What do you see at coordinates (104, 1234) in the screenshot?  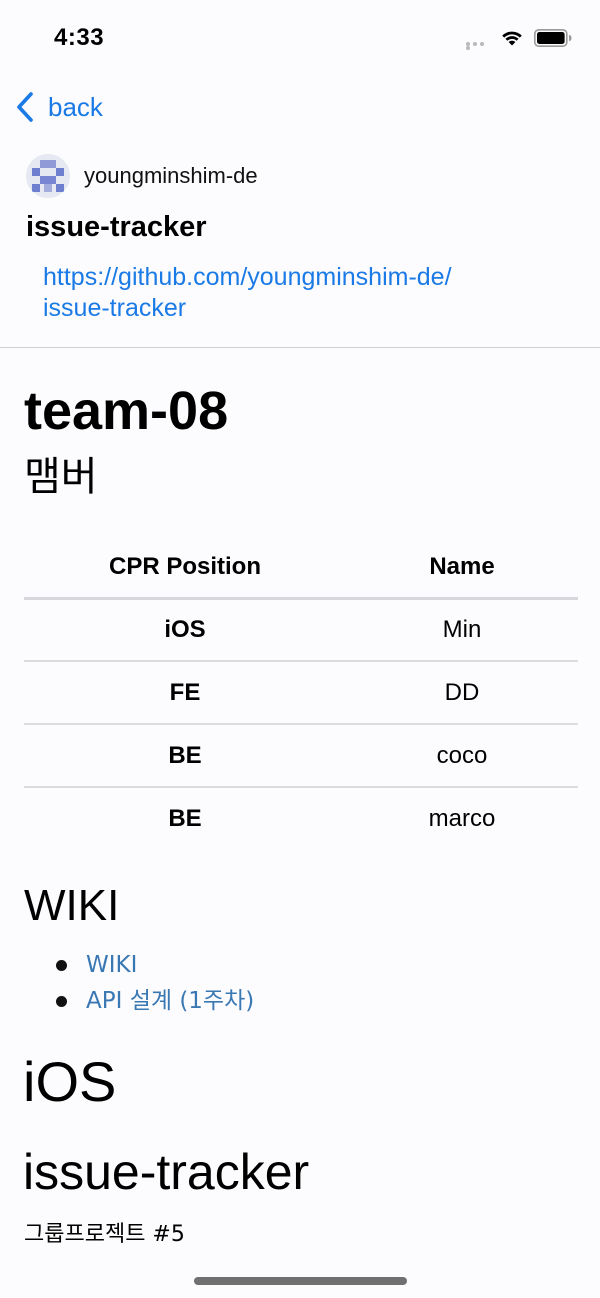 I see `group-project-text: 그룹프로젝트 #5` at bounding box center [104, 1234].